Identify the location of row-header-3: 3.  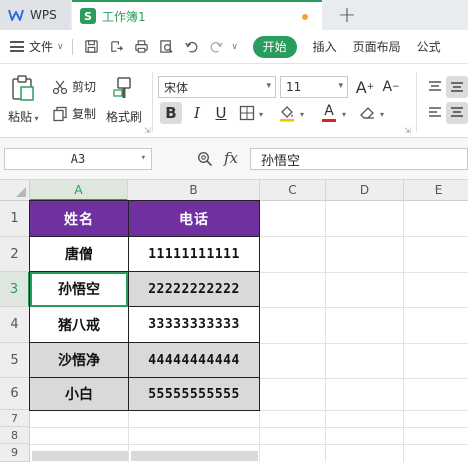
(15, 289).